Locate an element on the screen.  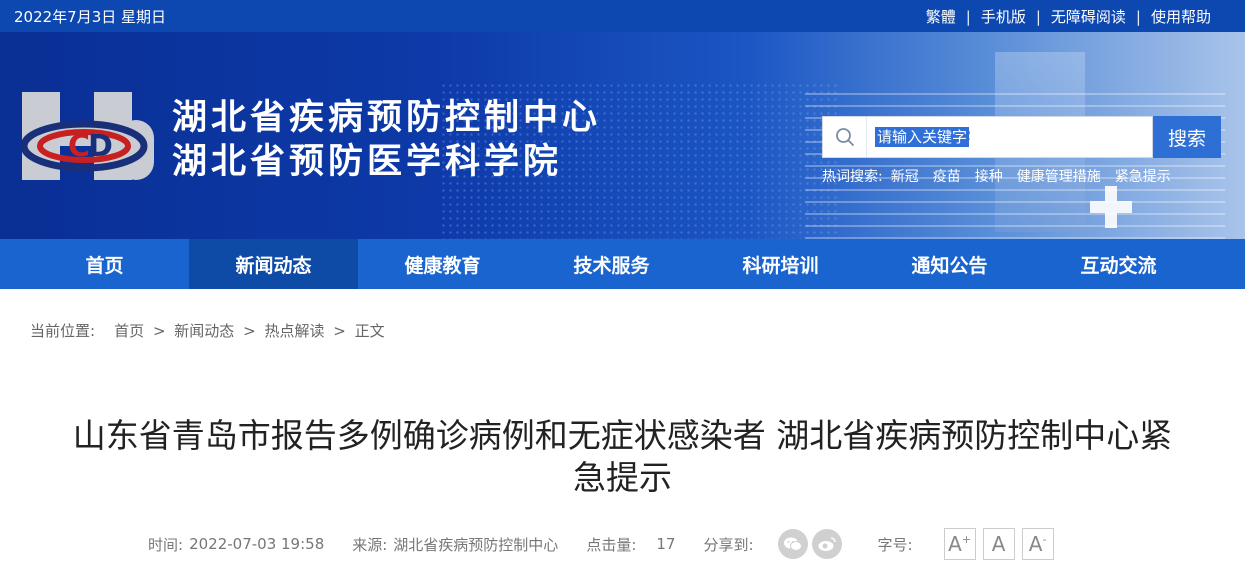
top-bar: 2022年7月3日 星期日 繁體 | 手机版 | 无障碍阅读 | 使用帮助 is located at coordinates (622, 16).